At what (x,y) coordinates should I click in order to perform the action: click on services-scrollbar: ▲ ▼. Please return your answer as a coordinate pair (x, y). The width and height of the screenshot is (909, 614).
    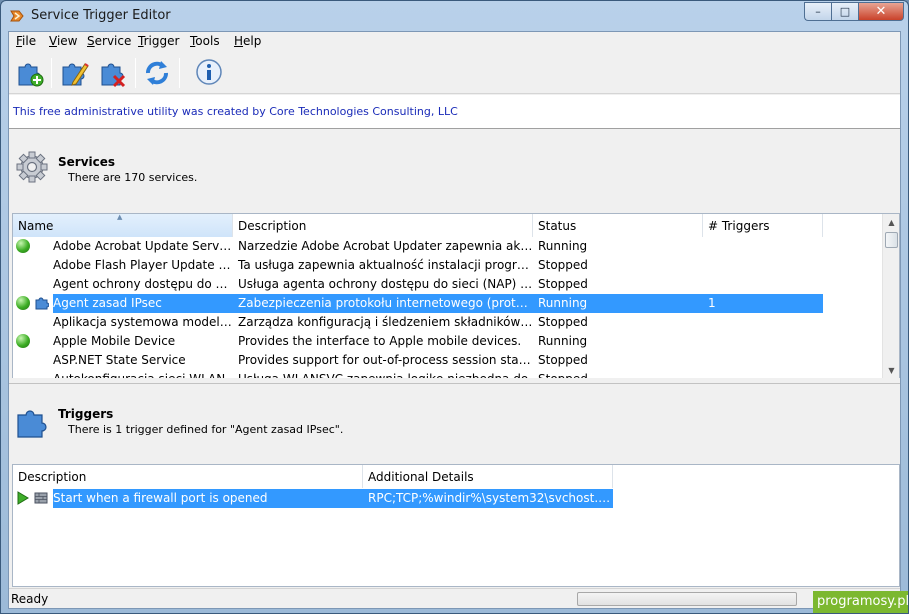
    Looking at the image, I should click on (890, 296).